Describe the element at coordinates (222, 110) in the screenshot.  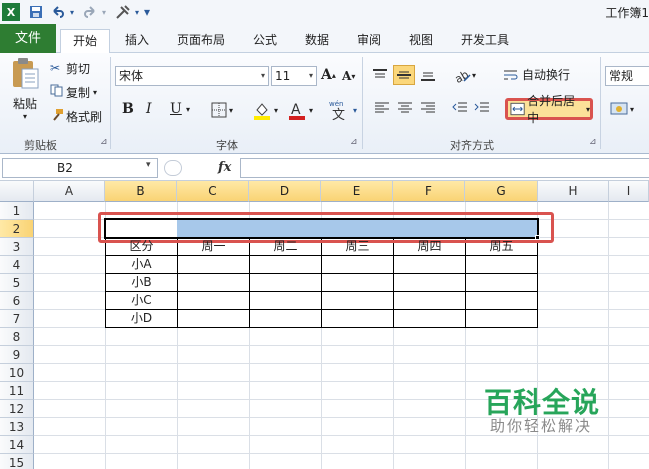
I see `borders-icon: ▾` at that location.